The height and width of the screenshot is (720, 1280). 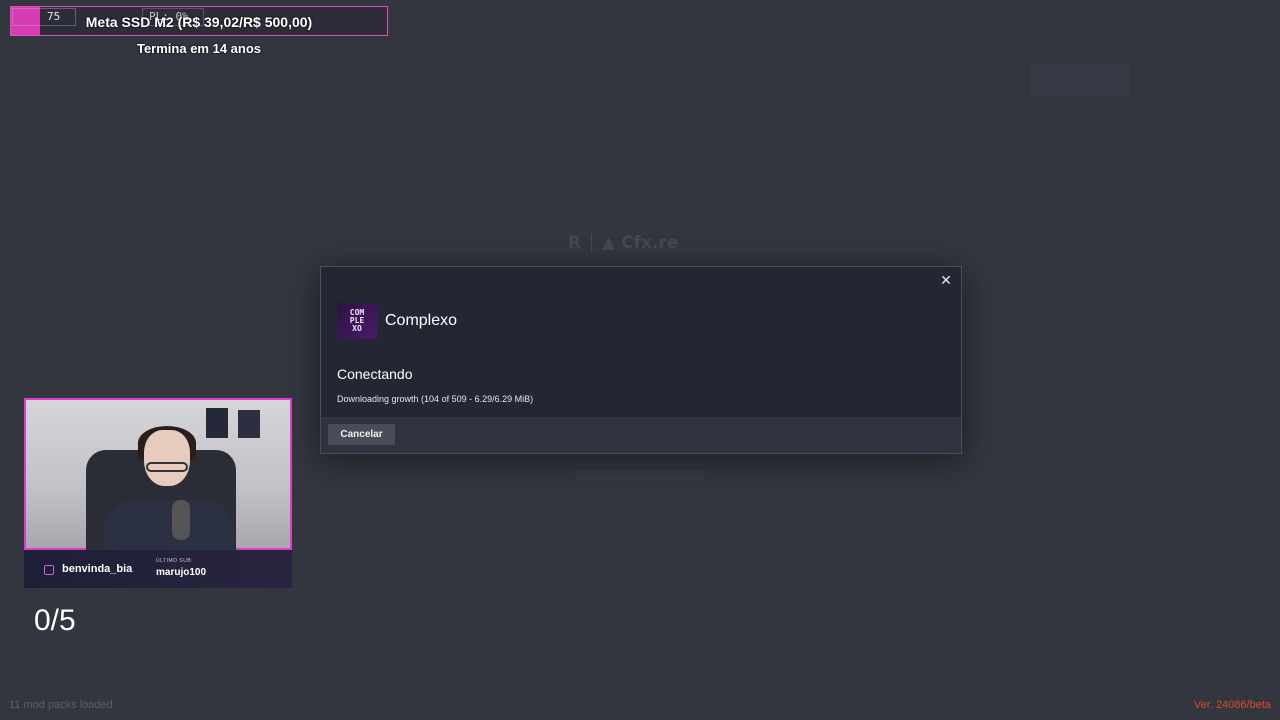 What do you see at coordinates (167, 467) in the screenshot?
I see `glasses` at bounding box center [167, 467].